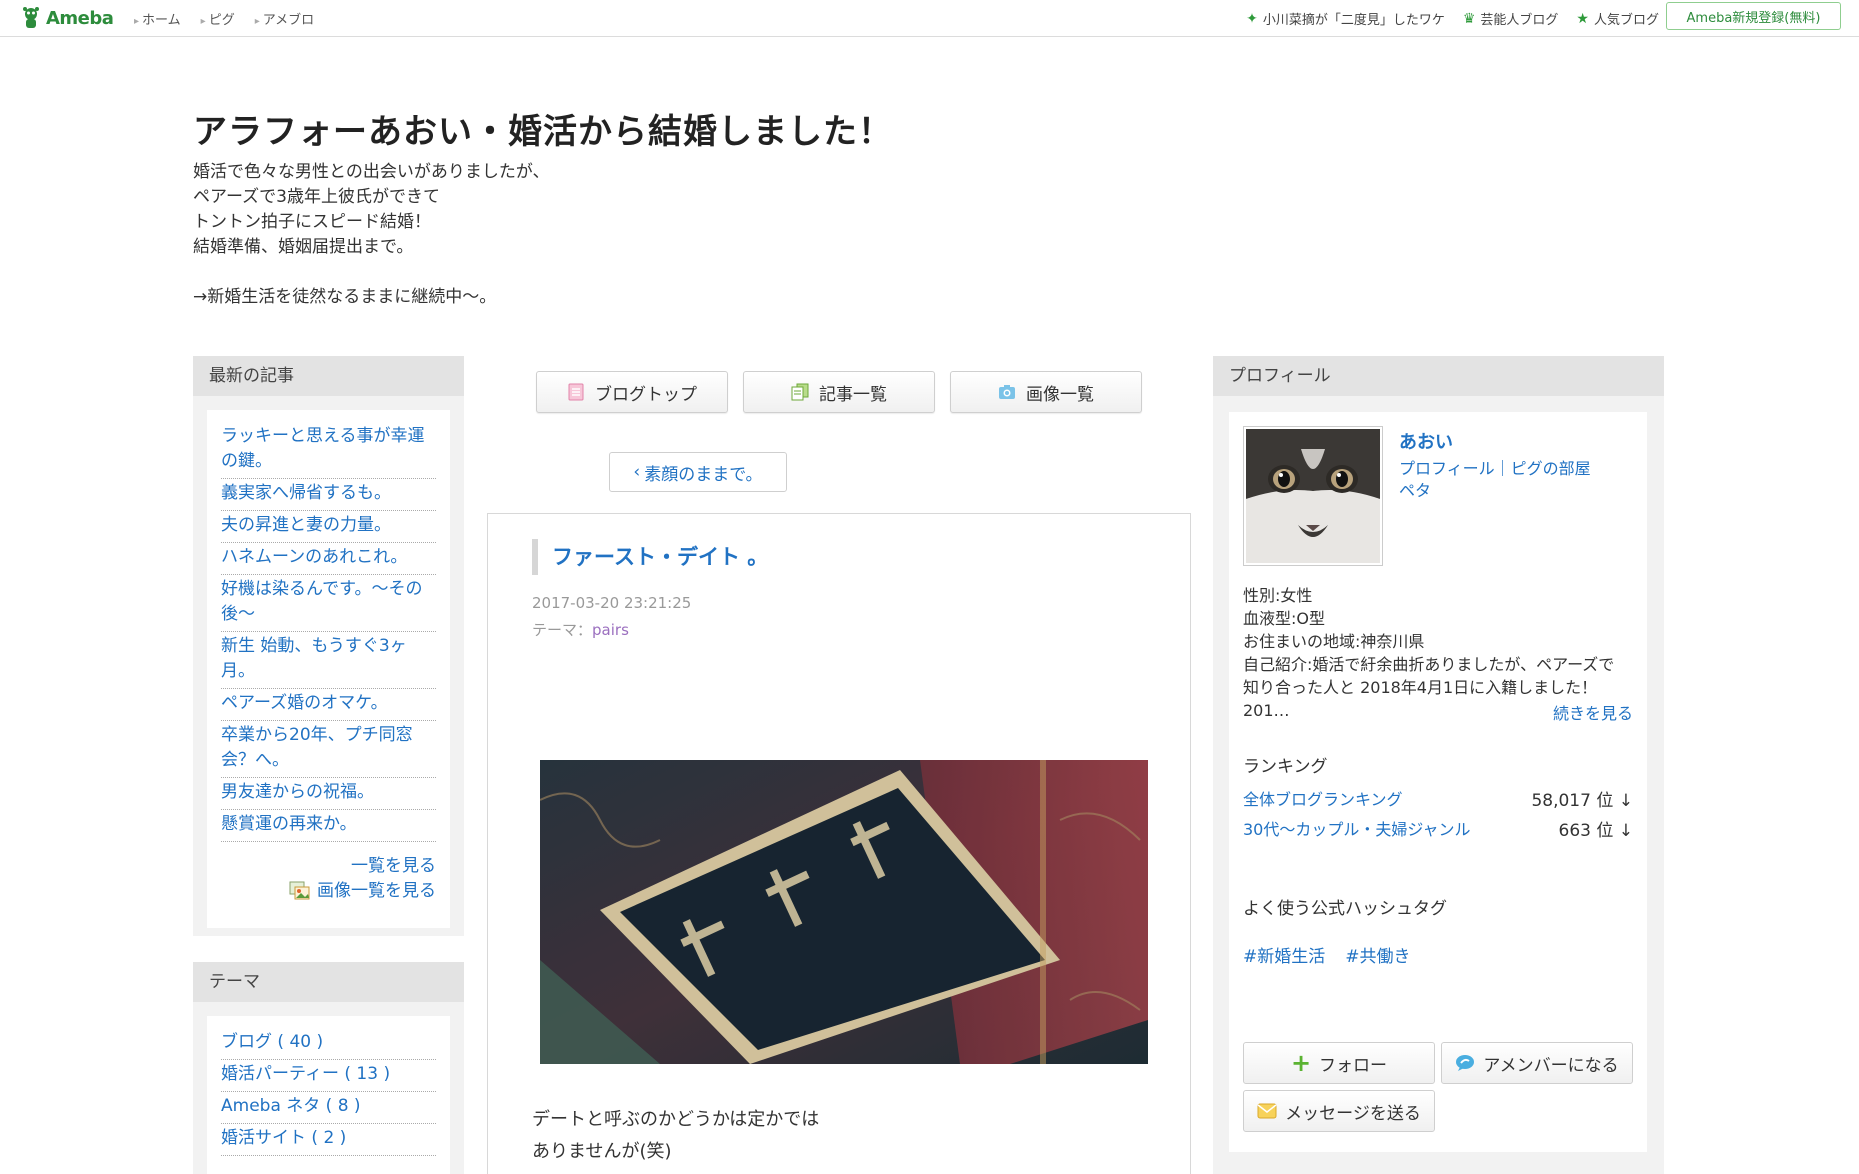 Image resolution: width=1859 pixels, height=1174 pixels. What do you see at coordinates (1495, 491) in the screenshot?
I see `peta-link: ペタ` at bounding box center [1495, 491].